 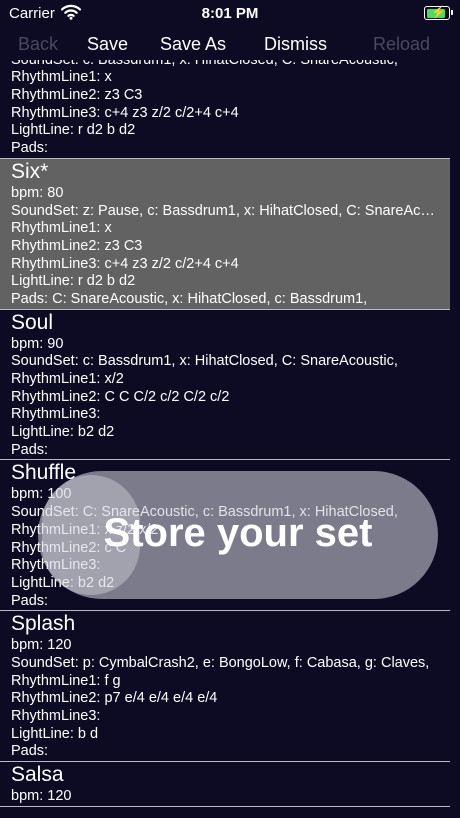 What do you see at coordinates (438, 12) in the screenshot?
I see `battery-icon: ⚡` at bounding box center [438, 12].